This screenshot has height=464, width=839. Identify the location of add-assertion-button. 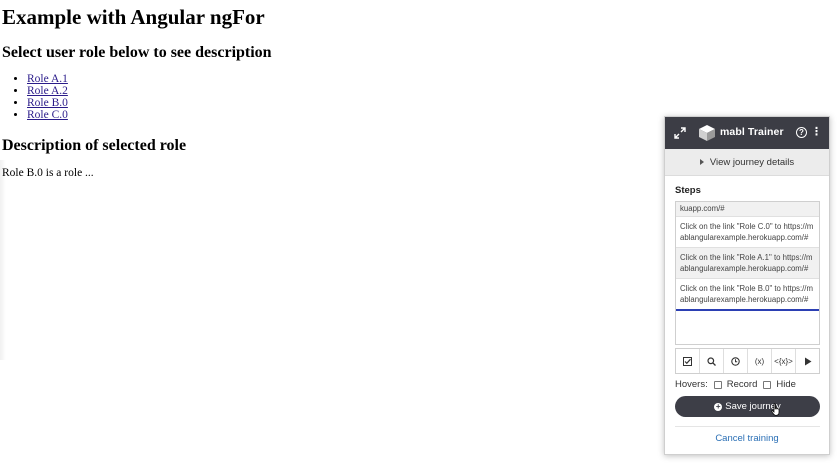
(688, 361).